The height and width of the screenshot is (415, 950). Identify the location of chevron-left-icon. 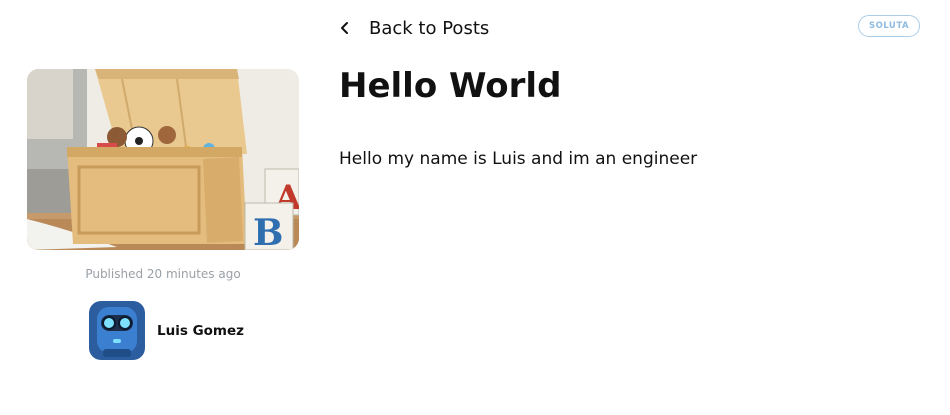
(350, 28).